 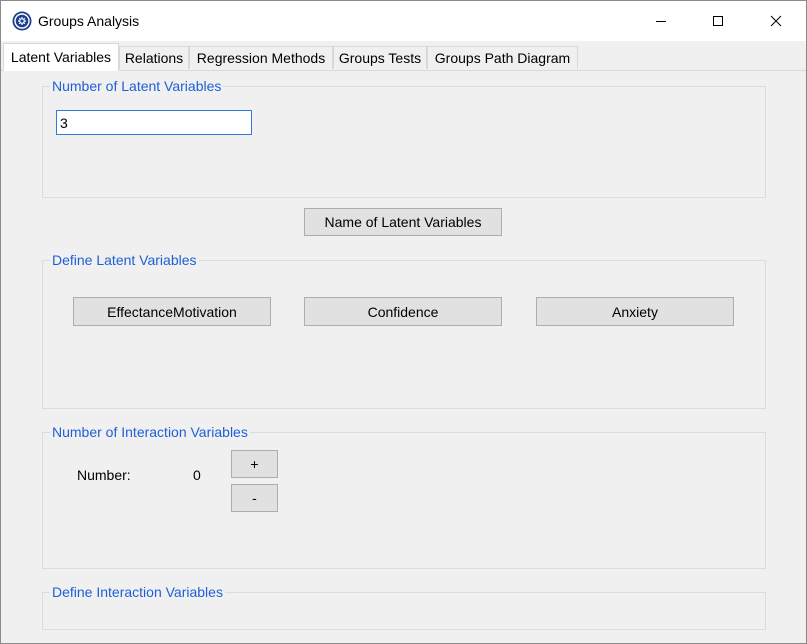 I want to click on title-bar: Groups Analysis, so click(x=403, y=21).